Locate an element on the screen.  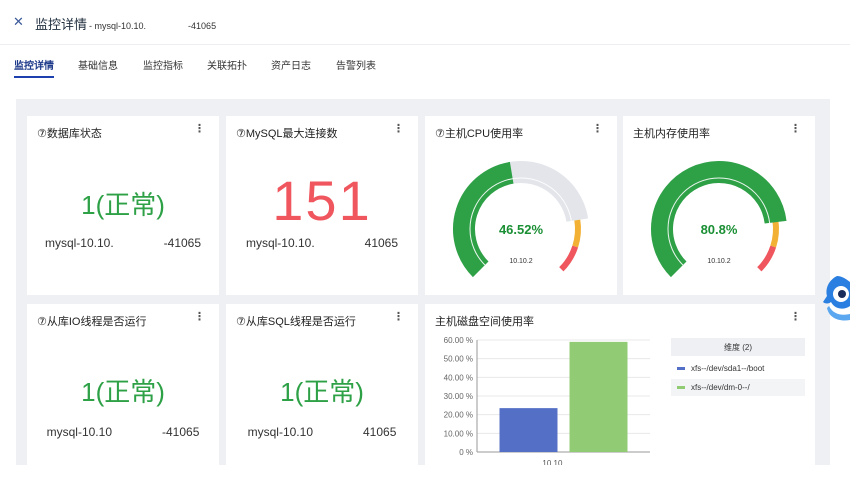
header-bar: ✕ 监控详情 - mysql-10.10. -41065 is located at coordinates (425, 22).